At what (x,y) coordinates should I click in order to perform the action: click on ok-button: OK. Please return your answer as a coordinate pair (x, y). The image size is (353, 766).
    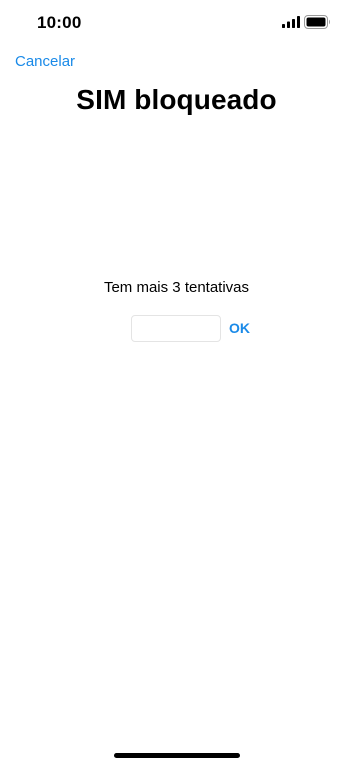
    Looking at the image, I should click on (239, 328).